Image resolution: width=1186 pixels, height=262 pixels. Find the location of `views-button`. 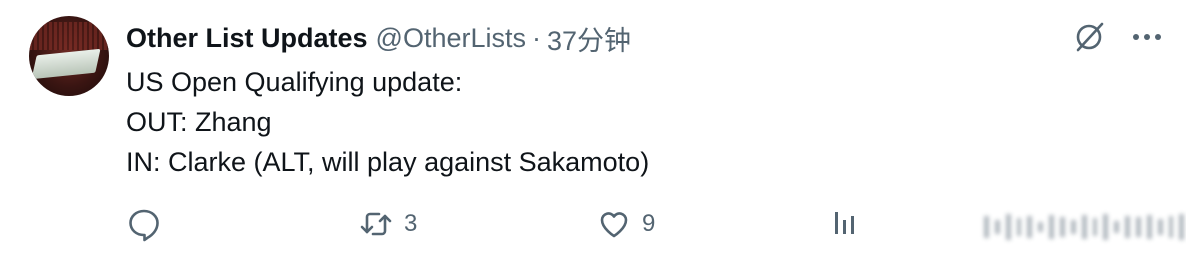

views-button is located at coordinates (852, 222).